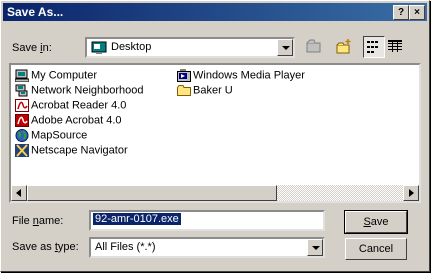 The image size is (432, 274). Describe the element at coordinates (207, 247) in the screenshot. I see `save-as-type-dropdown: All Files (*.*)` at that location.